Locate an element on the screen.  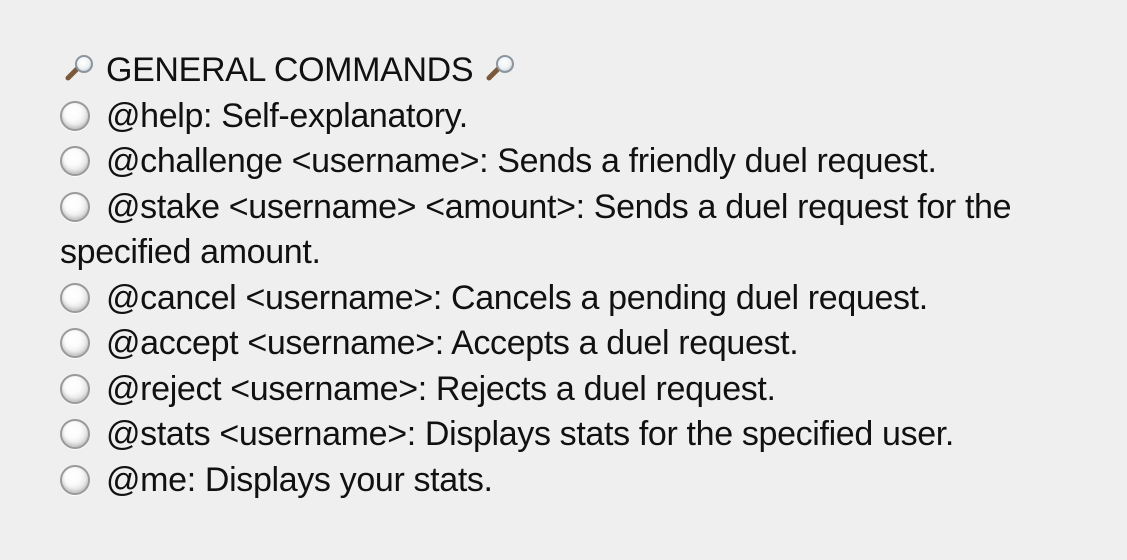
command-description: : Sends a friendly duel request. is located at coordinates (708, 161).